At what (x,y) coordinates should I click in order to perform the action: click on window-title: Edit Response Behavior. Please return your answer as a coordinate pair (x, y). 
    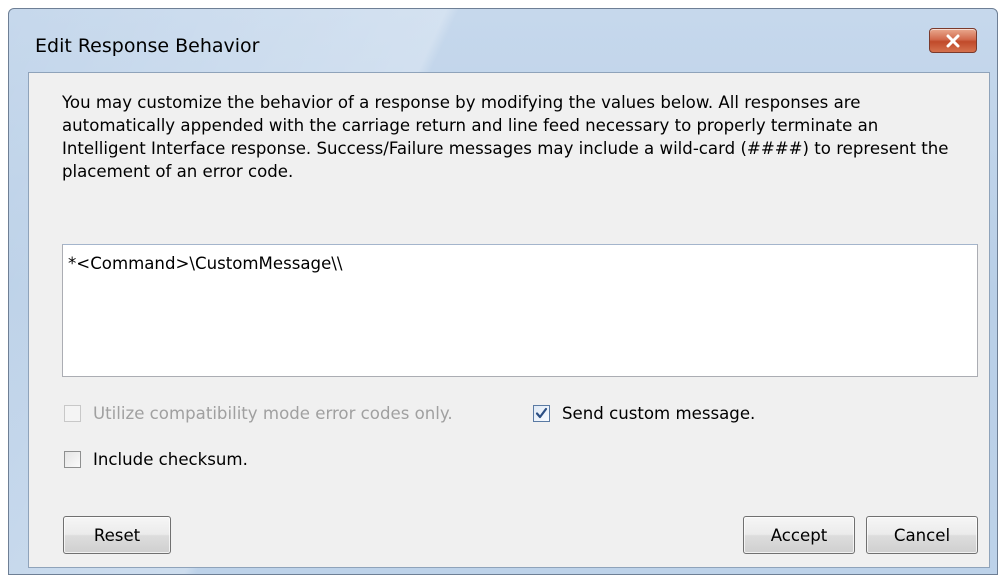
    Looking at the image, I should click on (147, 46).